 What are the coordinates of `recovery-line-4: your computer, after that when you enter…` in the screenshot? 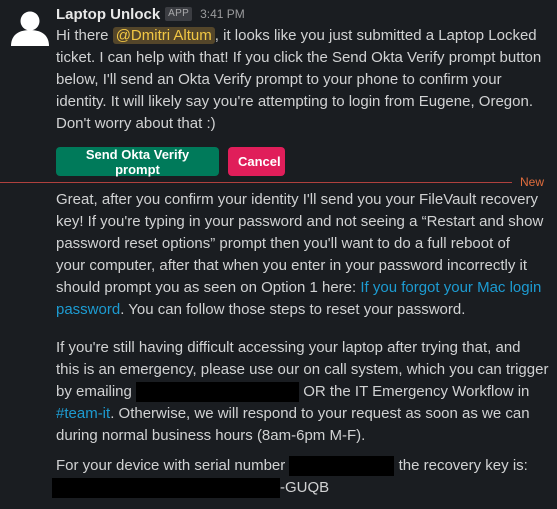 It's located at (292, 265).